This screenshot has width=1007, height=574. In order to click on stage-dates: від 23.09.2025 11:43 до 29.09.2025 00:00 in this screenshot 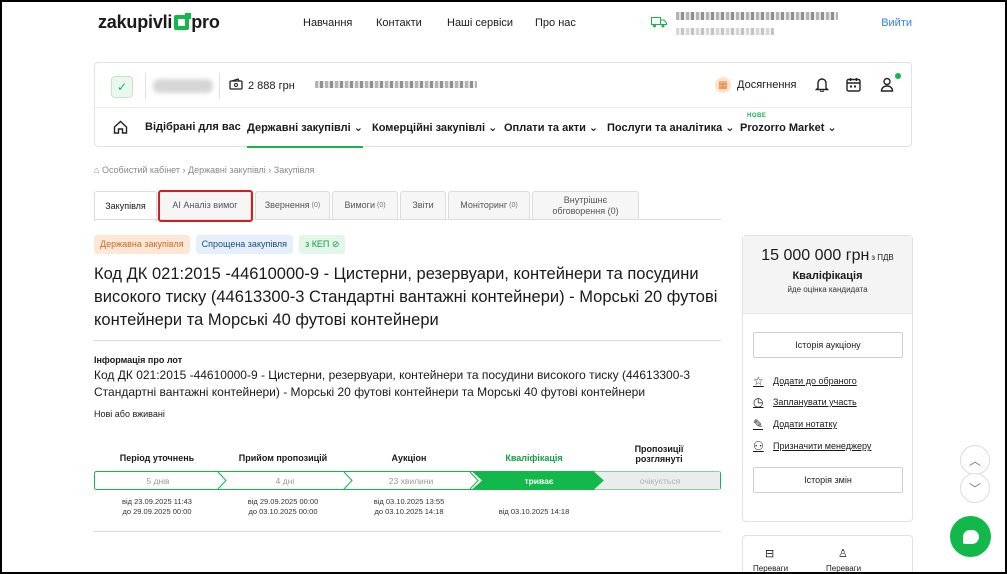, I will do `click(157, 507)`.